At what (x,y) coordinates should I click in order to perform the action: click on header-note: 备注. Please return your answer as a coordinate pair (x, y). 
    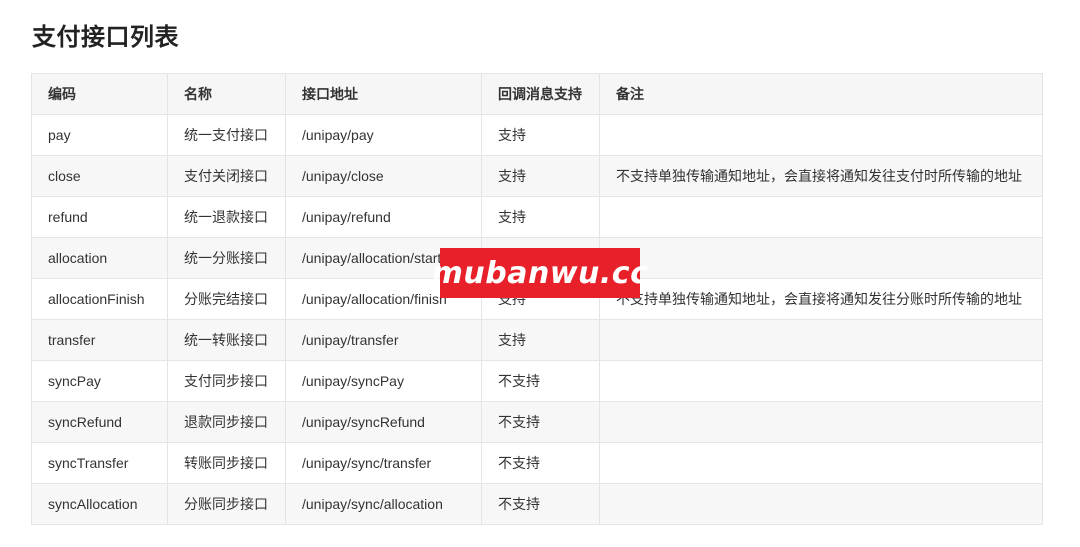
    Looking at the image, I should click on (821, 94).